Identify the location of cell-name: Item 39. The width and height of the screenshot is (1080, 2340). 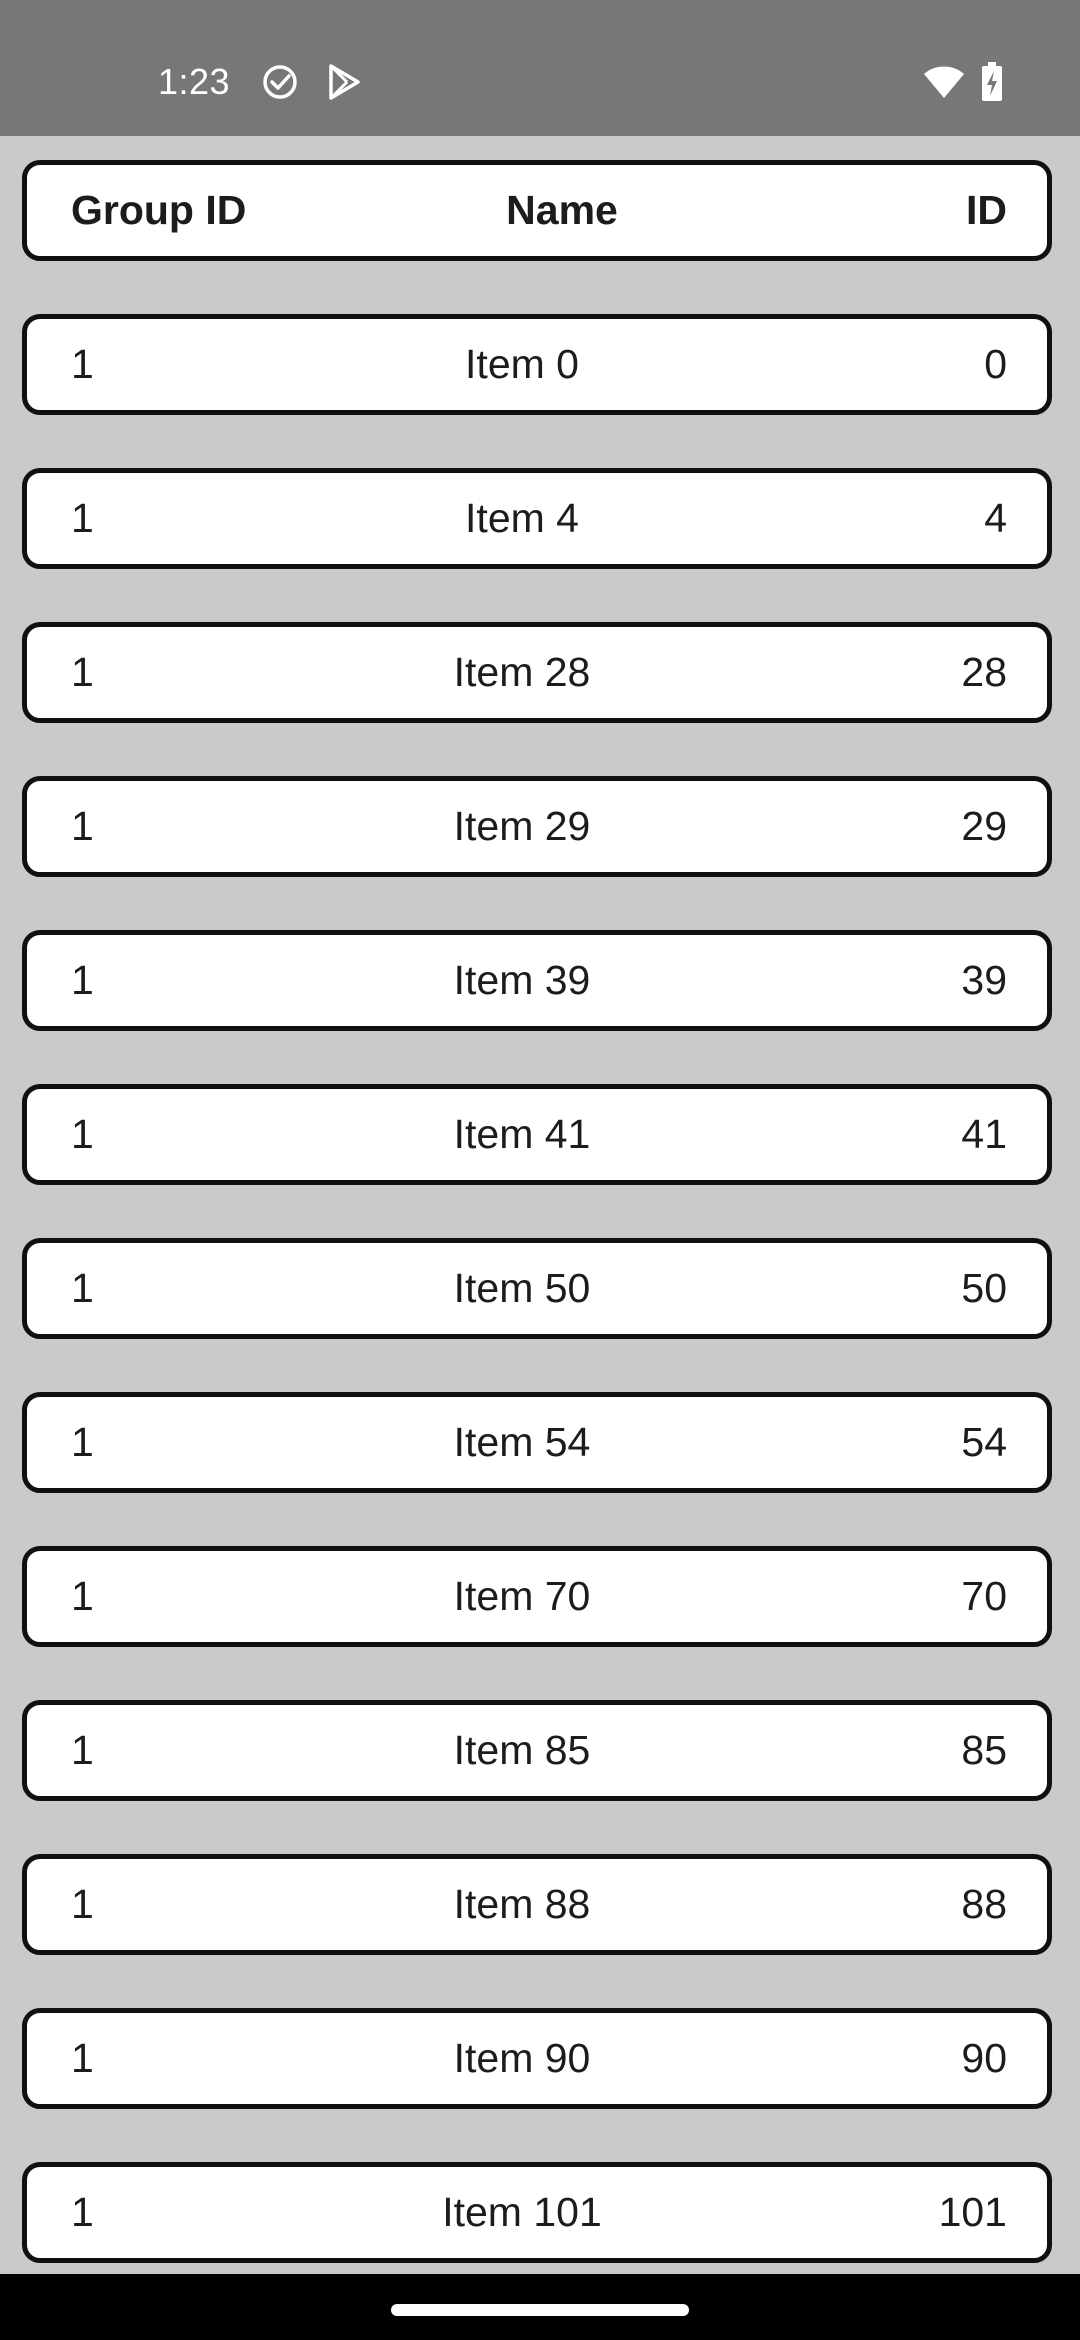
(522, 980).